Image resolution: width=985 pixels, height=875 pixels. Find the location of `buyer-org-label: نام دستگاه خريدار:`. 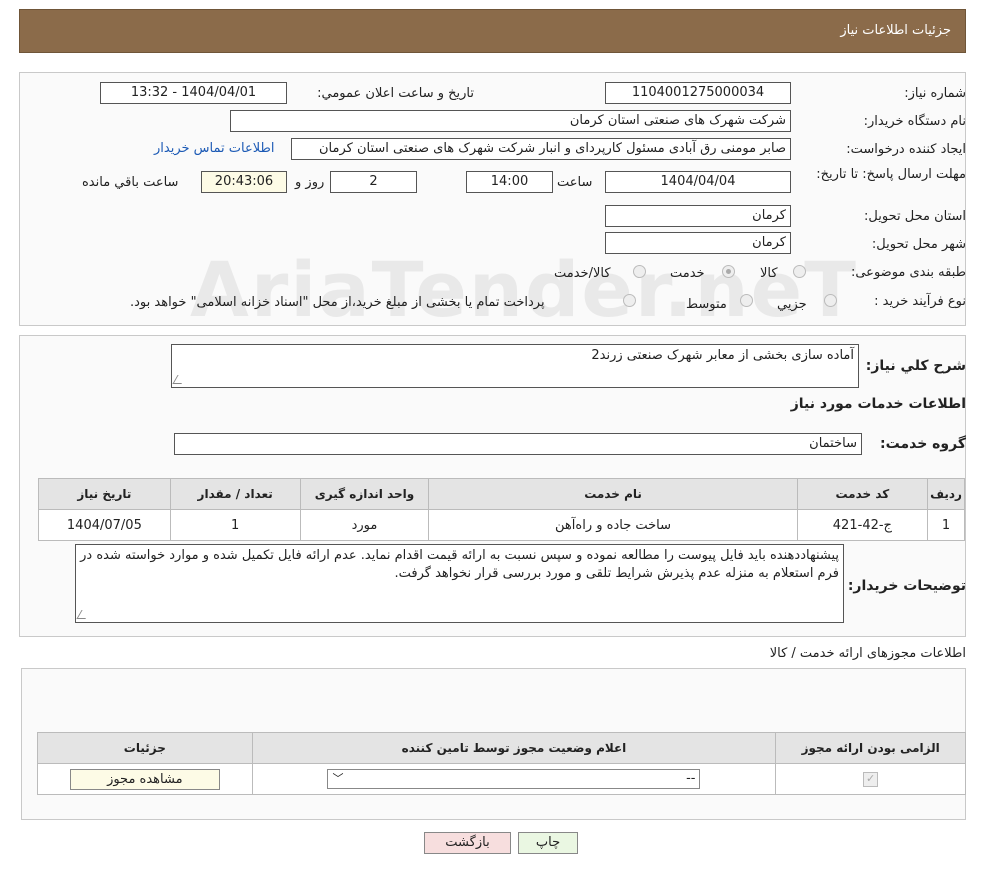

buyer-org-label: نام دستگاه خريدار: is located at coordinates (914, 121).